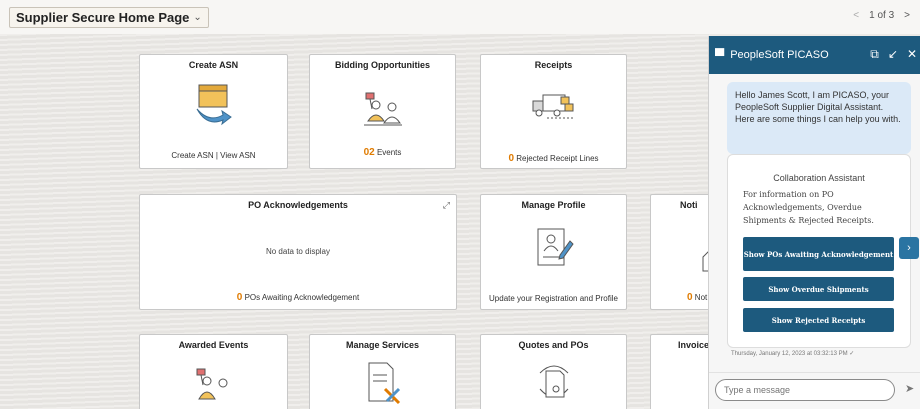 This screenshot has width=920, height=409. I want to click on tile-quotes-and-pos: Quotes and POs, so click(553, 371).